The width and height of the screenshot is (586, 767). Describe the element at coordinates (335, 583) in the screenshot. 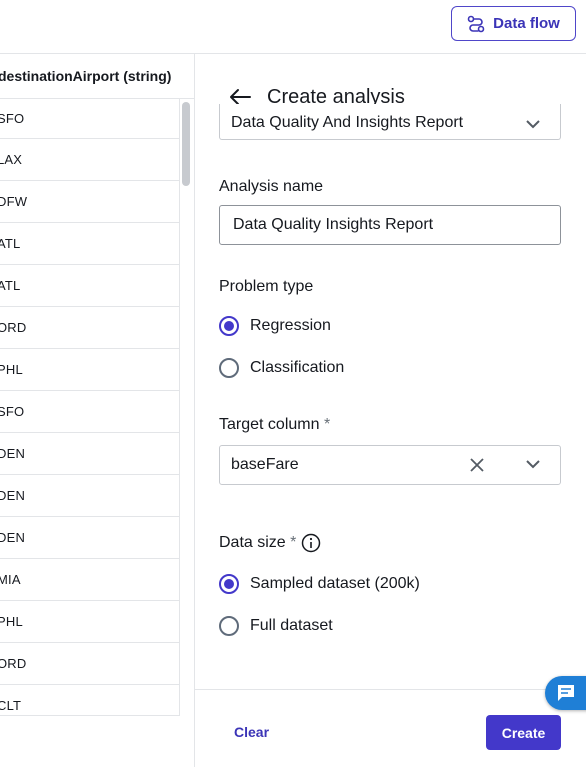

I see `radio-label: Sampled dataset (200k)` at that location.